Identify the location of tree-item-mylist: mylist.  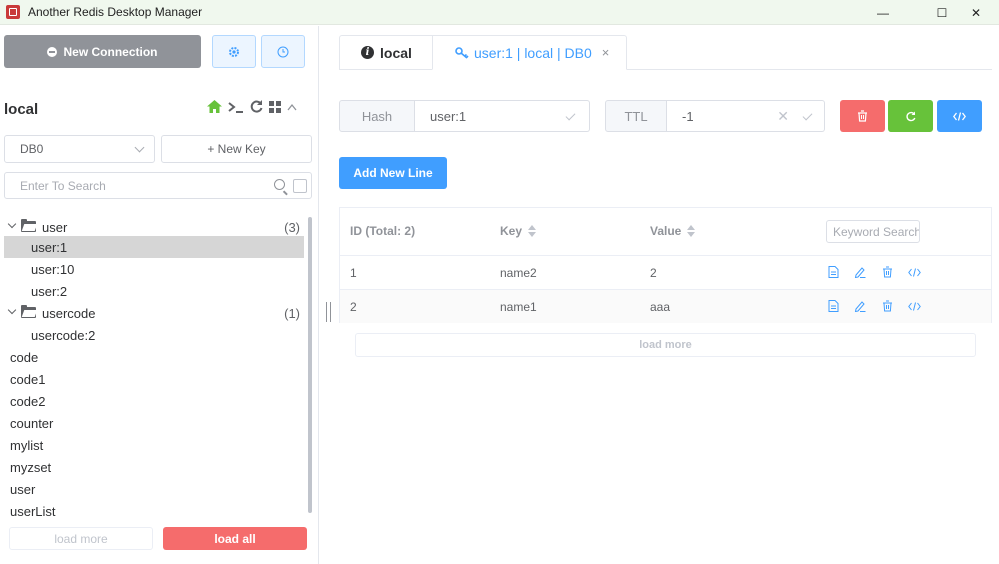
(154, 445).